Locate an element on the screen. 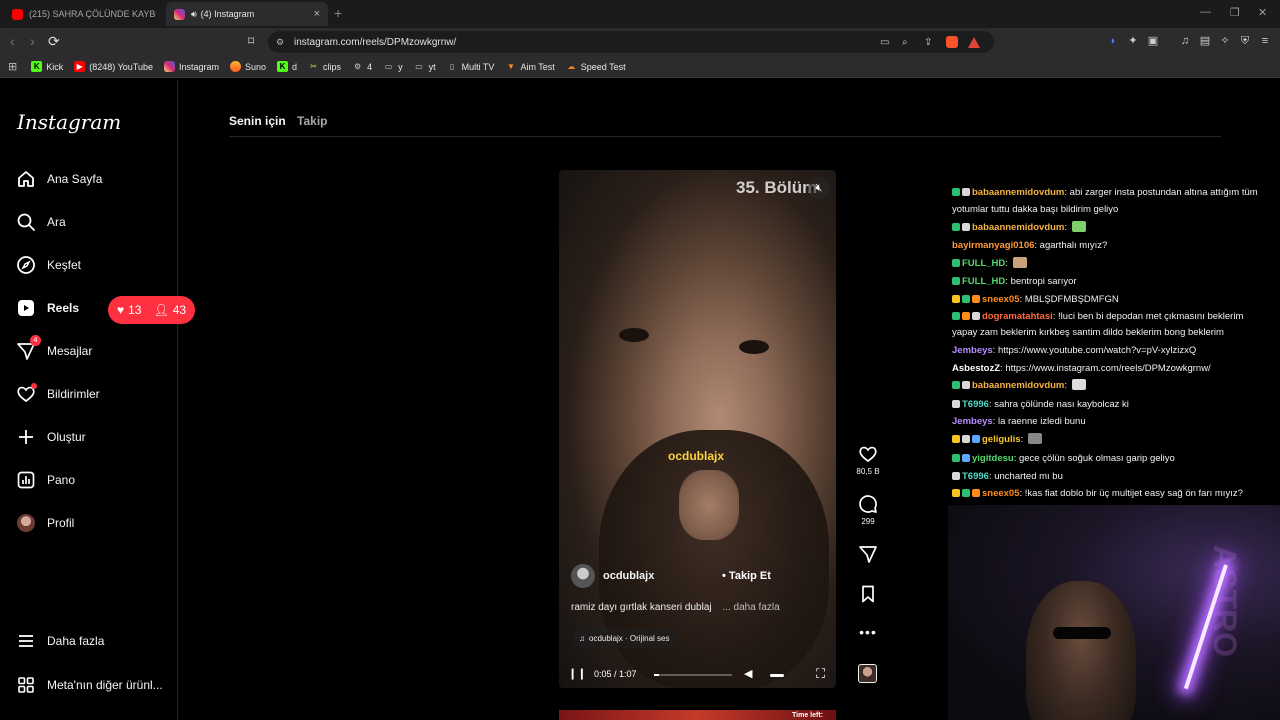 Image resolution: width=1280 pixels, height=720 pixels. music-icon: ♫ is located at coordinates (1185, 41).